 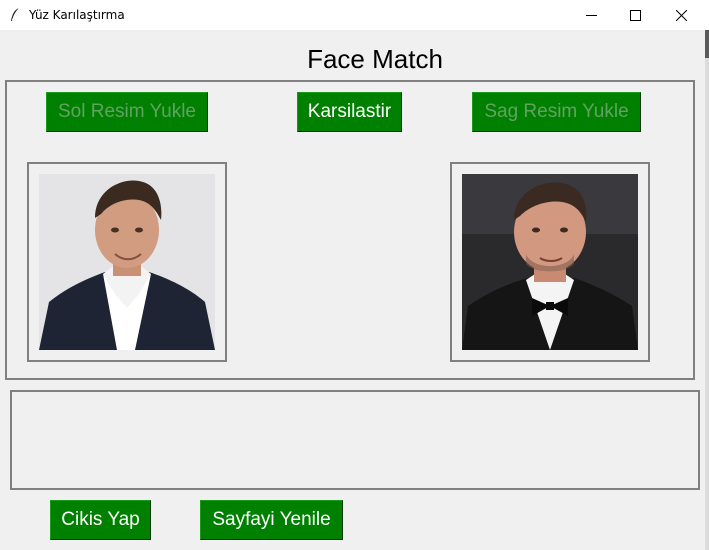 What do you see at coordinates (15, 14) in the screenshot?
I see `feather-icon` at bounding box center [15, 14].